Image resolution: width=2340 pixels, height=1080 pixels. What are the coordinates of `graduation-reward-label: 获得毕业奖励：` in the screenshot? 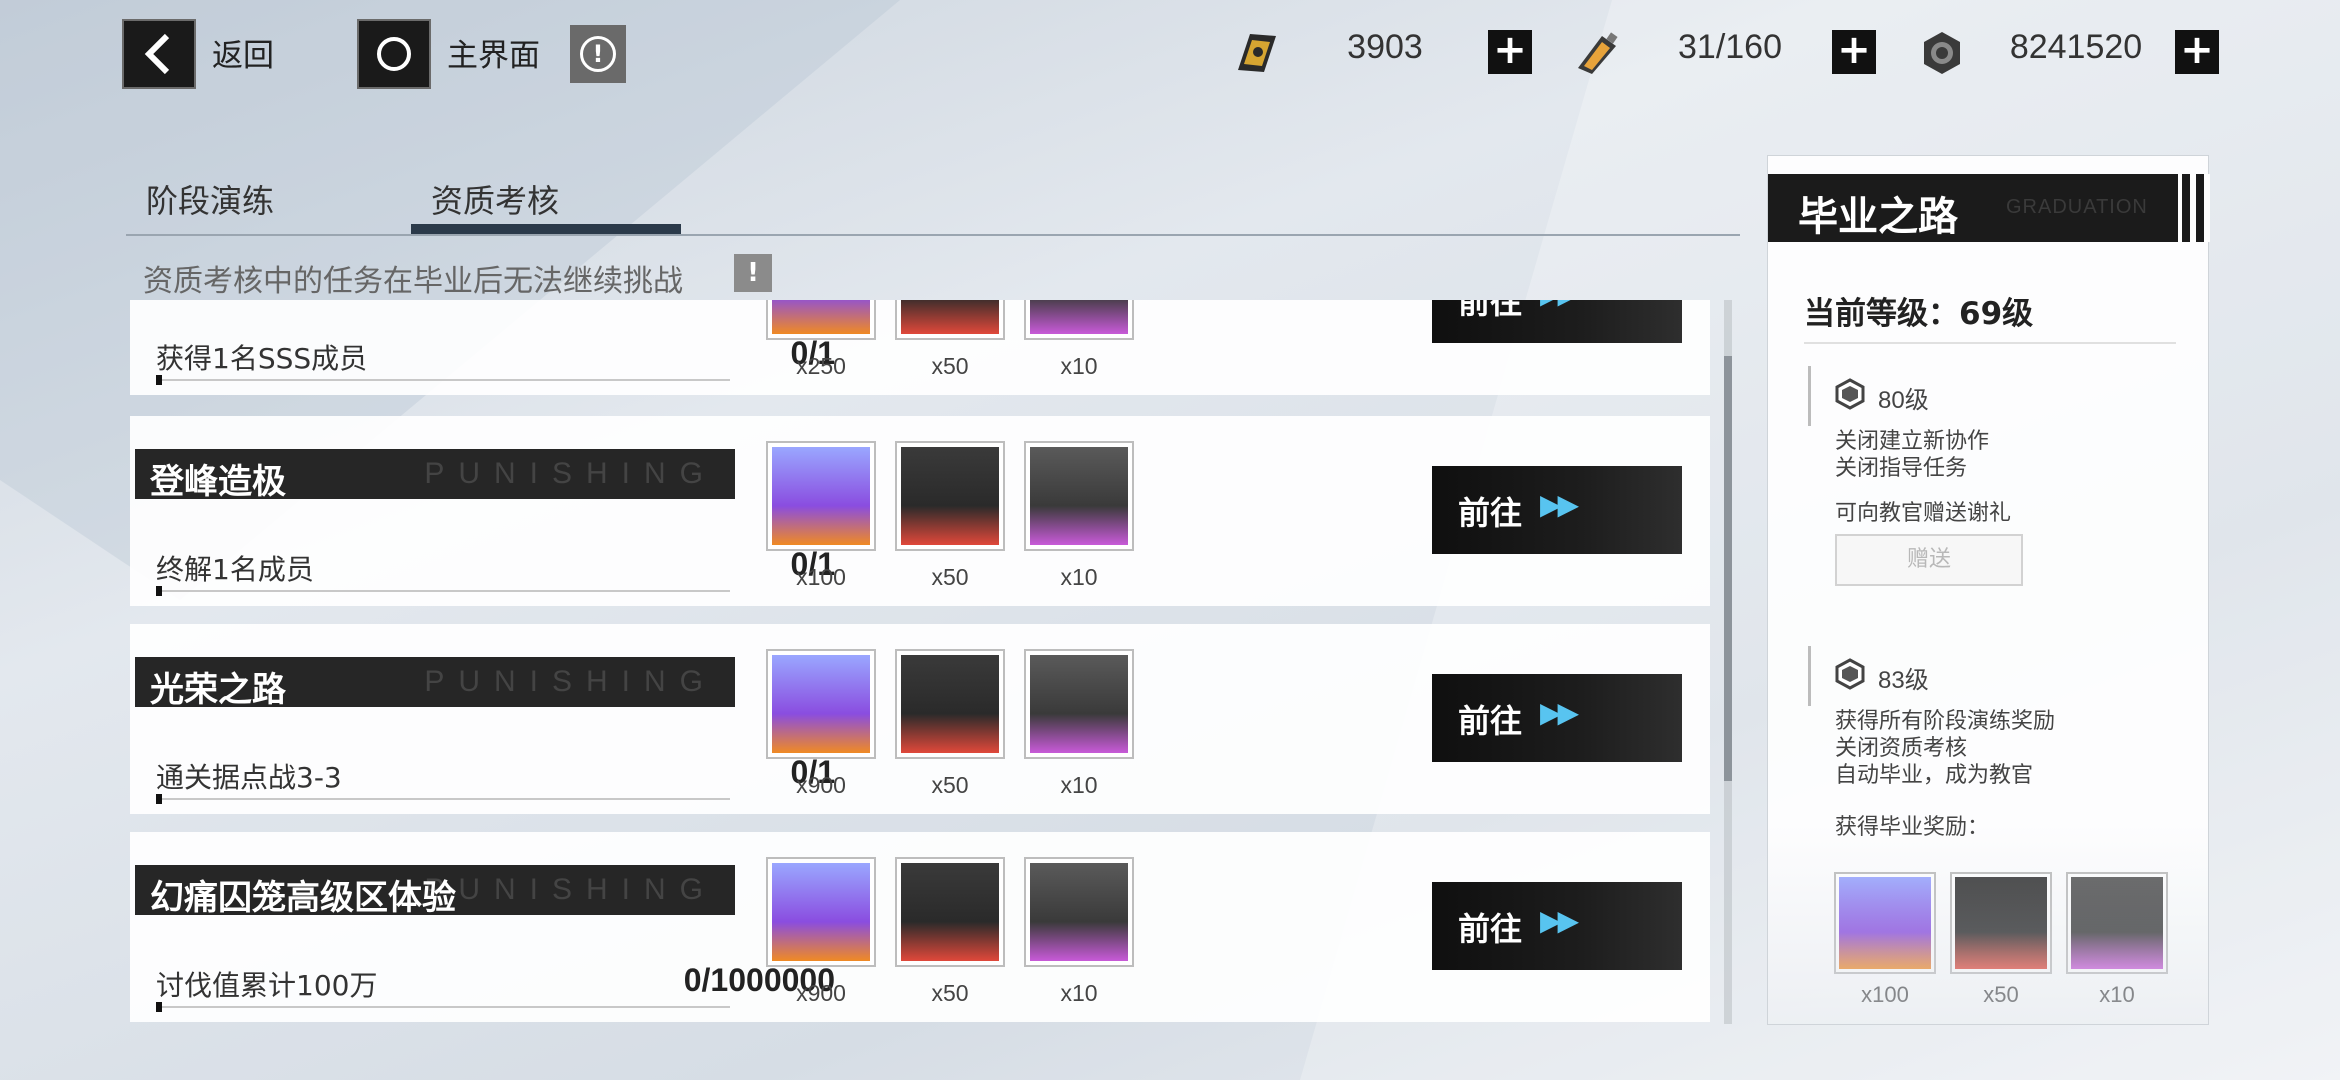 It's located at (1912, 827).